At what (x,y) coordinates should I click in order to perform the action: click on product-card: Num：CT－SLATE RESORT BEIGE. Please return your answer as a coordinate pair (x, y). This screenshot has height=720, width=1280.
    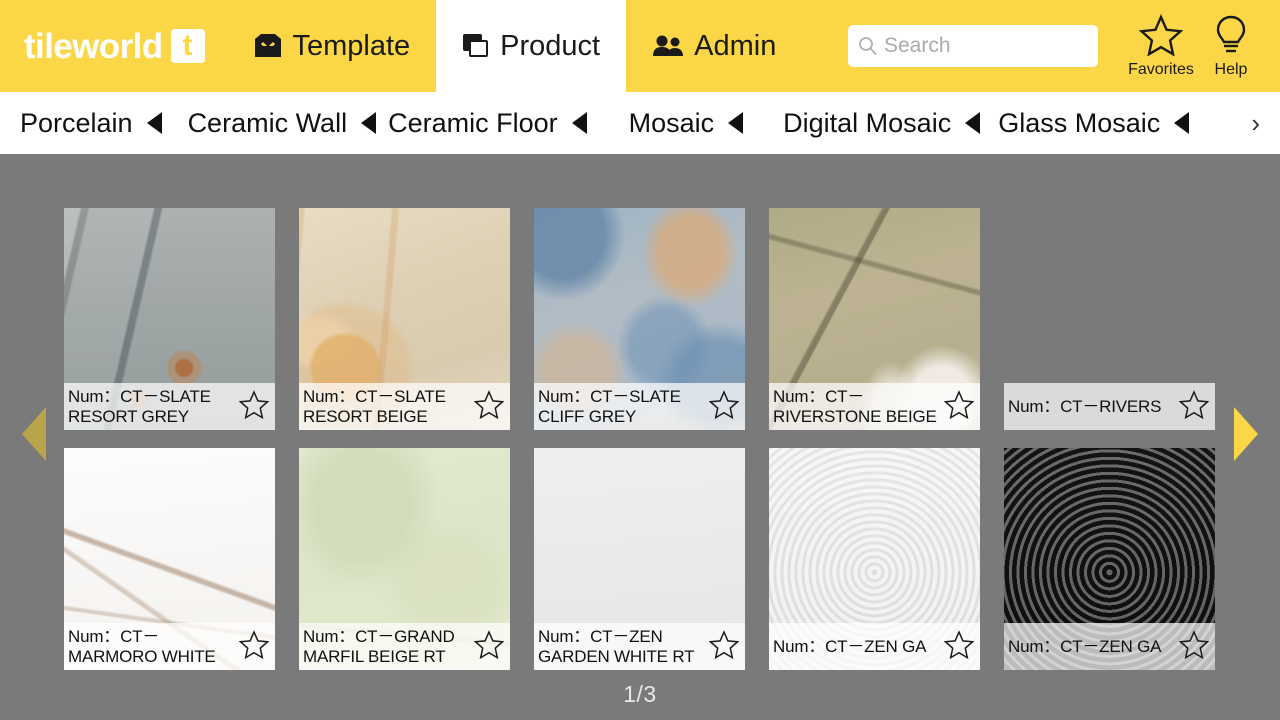
    Looking at the image, I should click on (404, 319).